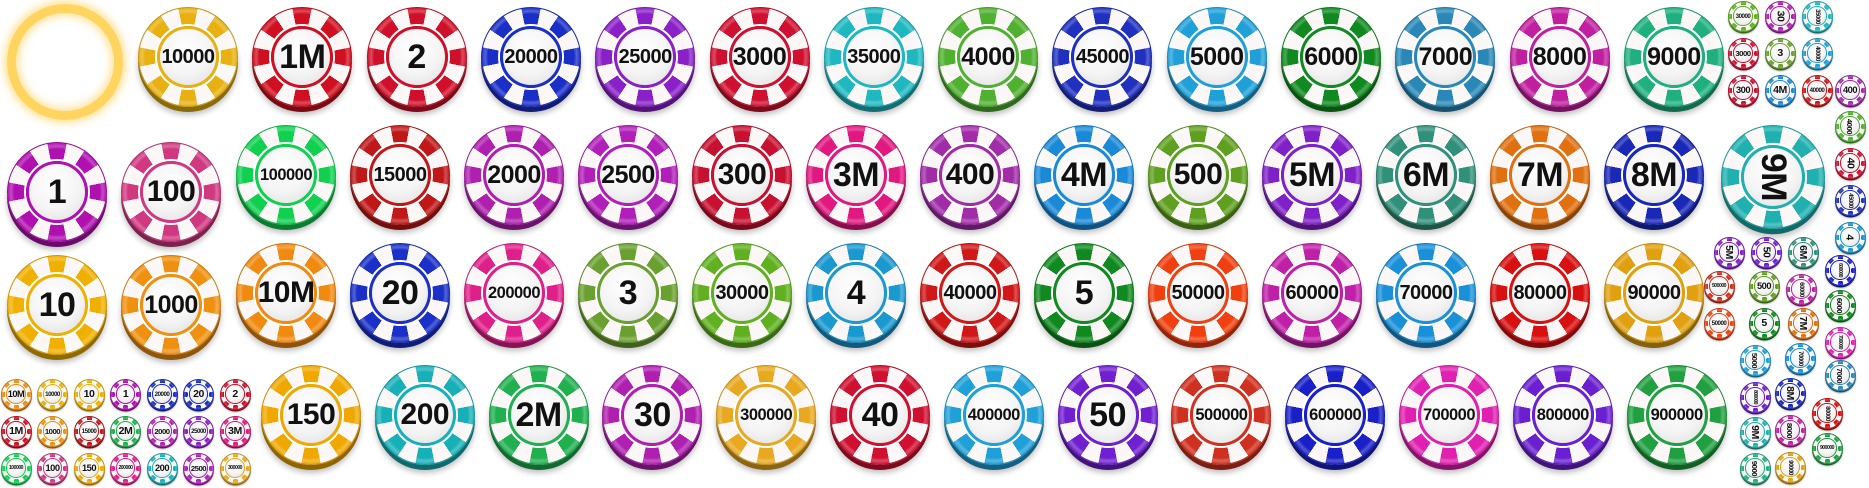 Image resolution: width=1869 pixels, height=488 pixels. I want to click on poker-chip: 3000, so click(759, 57).